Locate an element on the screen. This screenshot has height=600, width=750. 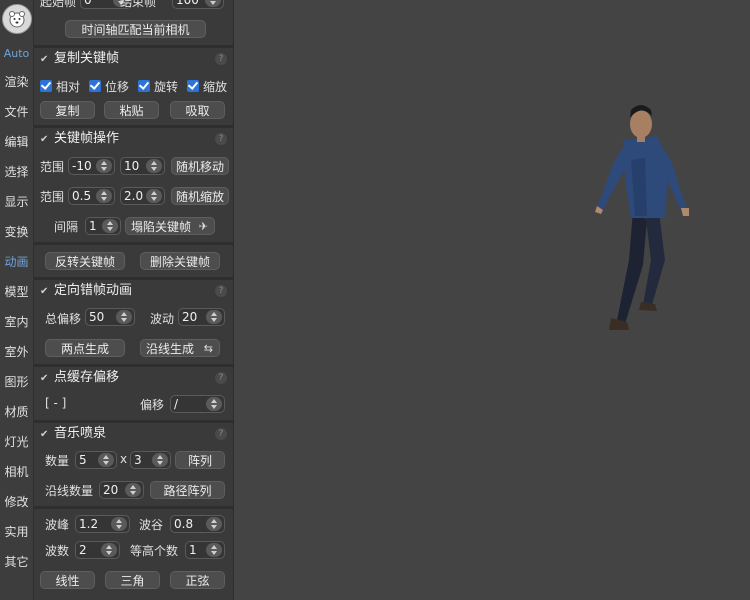
array-button: 阵列 is located at coordinates (200, 460).